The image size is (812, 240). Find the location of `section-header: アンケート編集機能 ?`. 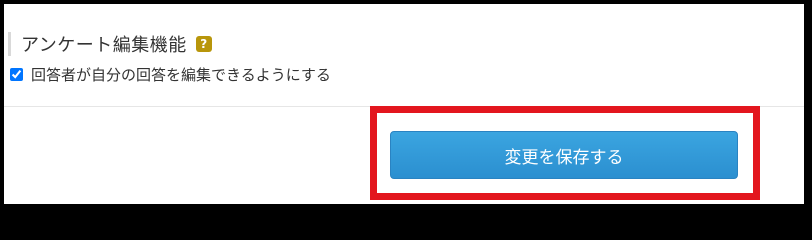

section-header: アンケート編集機能 ? is located at coordinates (110, 44).